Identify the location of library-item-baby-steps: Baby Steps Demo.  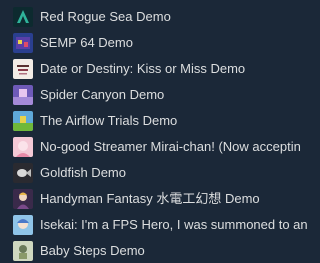
(156, 251).